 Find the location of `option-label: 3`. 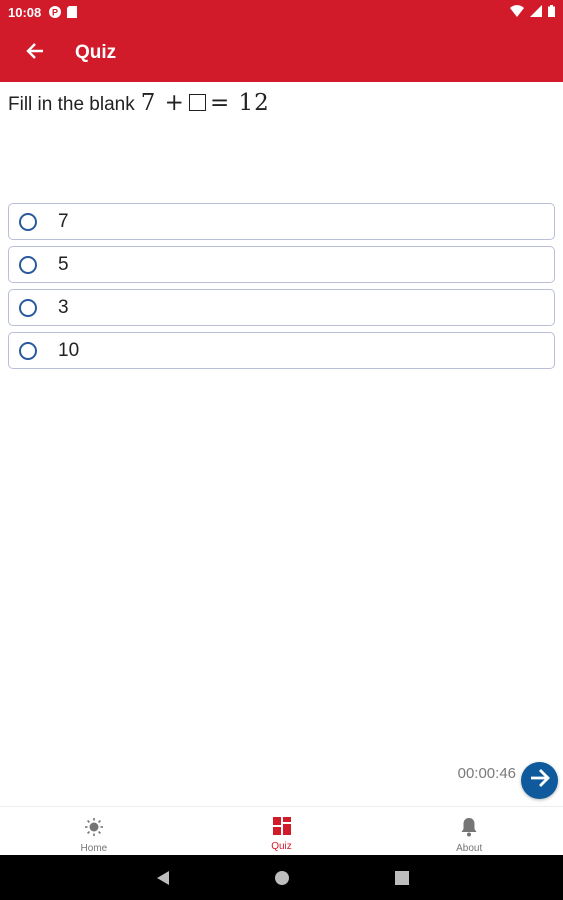

option-label: 3 is located at coordinates (63, 307).